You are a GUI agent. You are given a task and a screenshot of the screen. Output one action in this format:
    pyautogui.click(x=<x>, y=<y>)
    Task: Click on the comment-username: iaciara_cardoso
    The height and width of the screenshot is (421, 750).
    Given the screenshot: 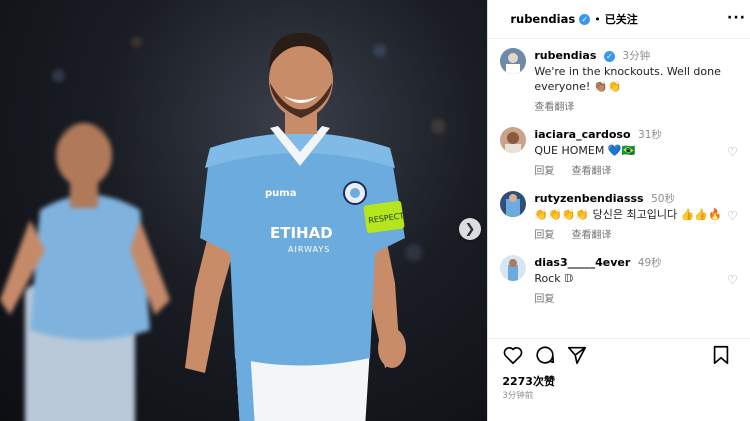 What is the action you would take?
    pyautogui.click(x=582, y=134)
    